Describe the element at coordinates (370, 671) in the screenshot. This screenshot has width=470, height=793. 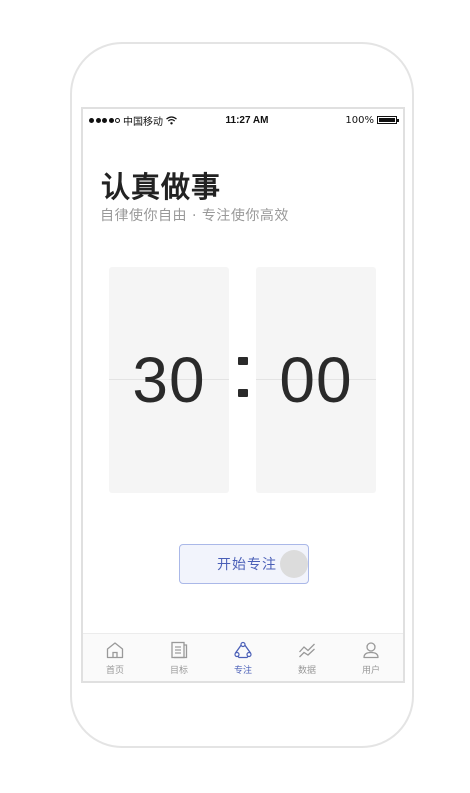
I see `tab-label: 用户` at that location.